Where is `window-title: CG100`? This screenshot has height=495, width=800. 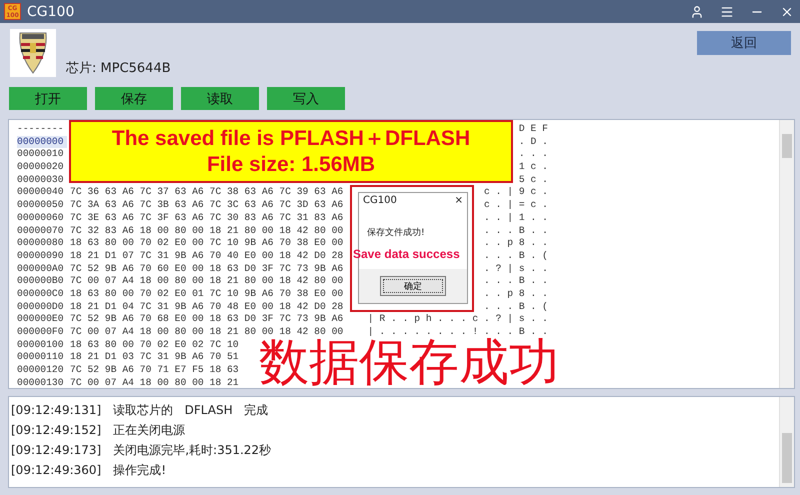
window-title: CG100 is located at coordinates (51, 12).